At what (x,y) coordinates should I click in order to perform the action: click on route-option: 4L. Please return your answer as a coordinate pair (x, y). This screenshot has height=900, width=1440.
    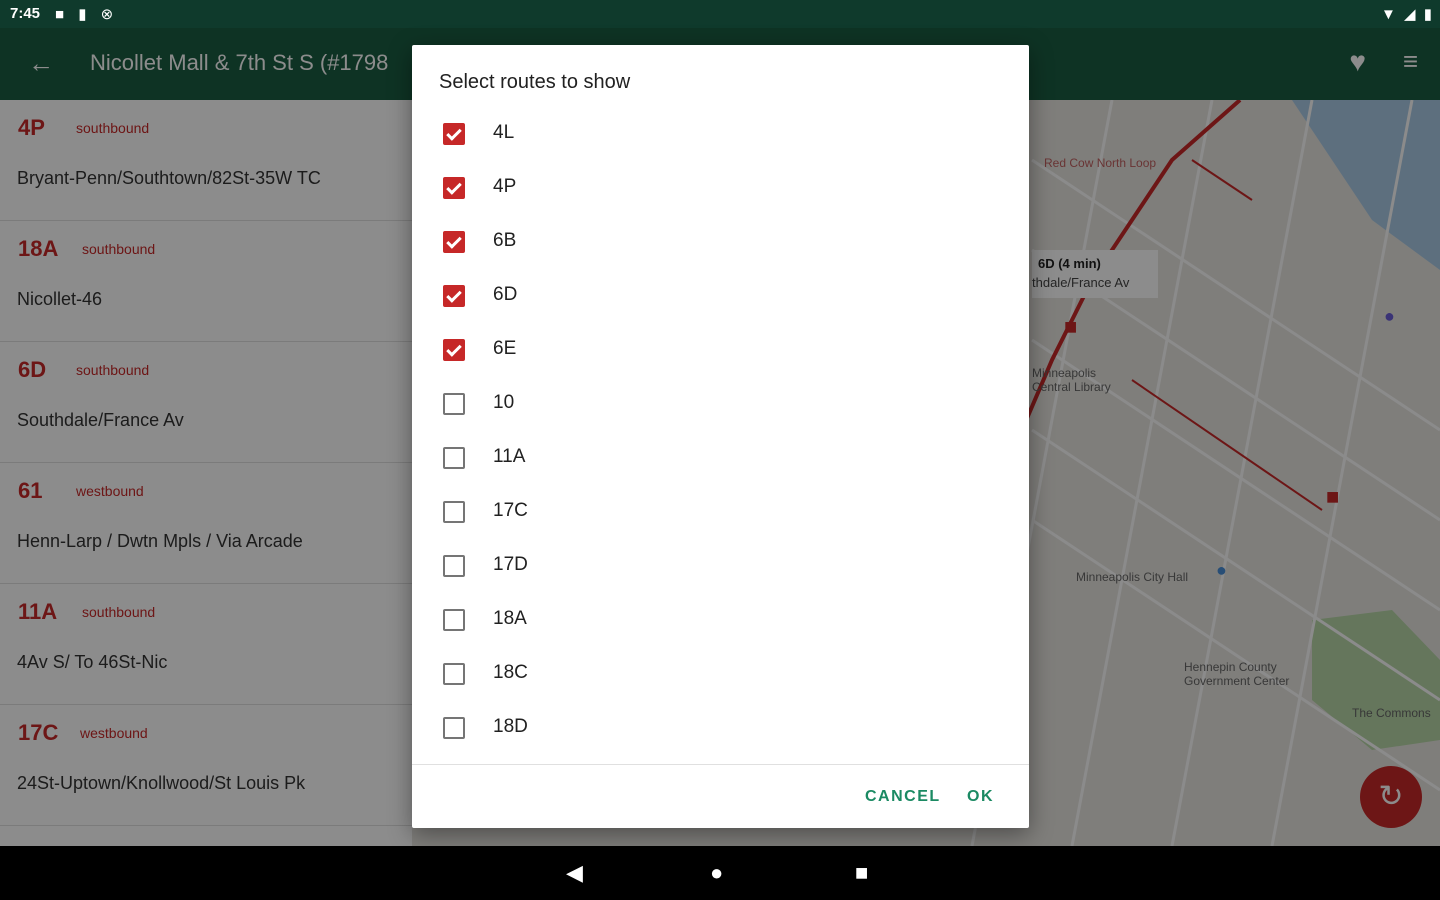
    Looking at the image, I should click on (720, 143).